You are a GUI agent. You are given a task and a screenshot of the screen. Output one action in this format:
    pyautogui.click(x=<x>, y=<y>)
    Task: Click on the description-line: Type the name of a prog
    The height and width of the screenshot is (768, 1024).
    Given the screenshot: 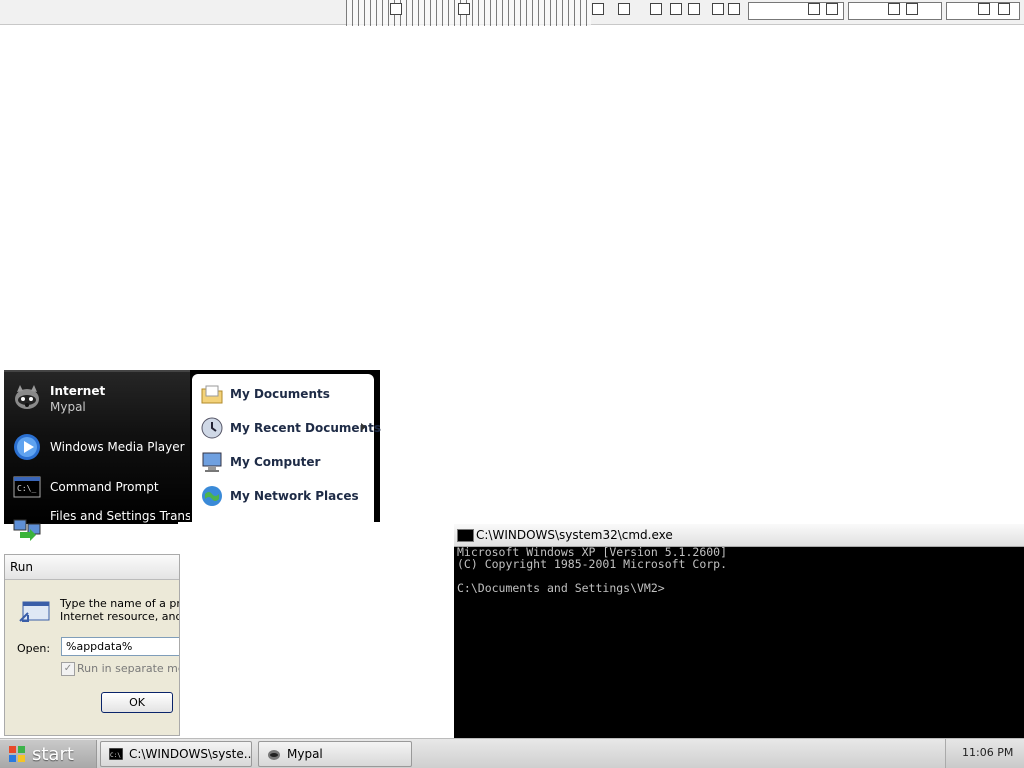 What is the action you would take?
    pyautogui.click(x=120, y=603)
    